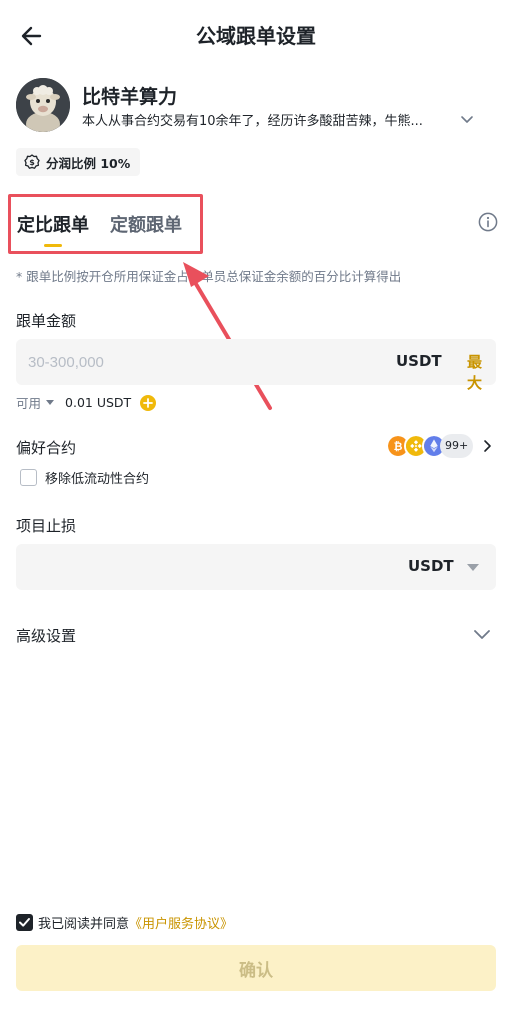 The image size is (512, 1015). I want to click on avatar, so click(43, 105).